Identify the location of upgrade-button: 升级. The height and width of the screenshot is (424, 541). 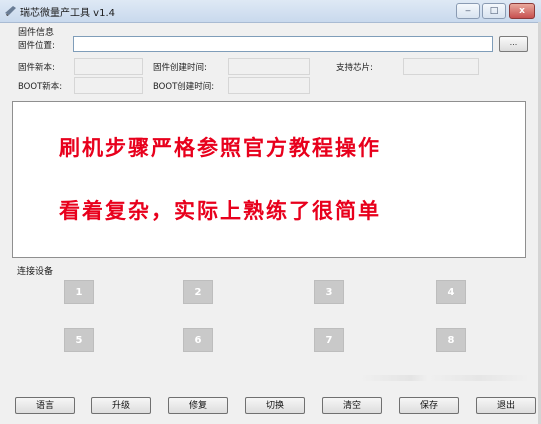
(121, 405).